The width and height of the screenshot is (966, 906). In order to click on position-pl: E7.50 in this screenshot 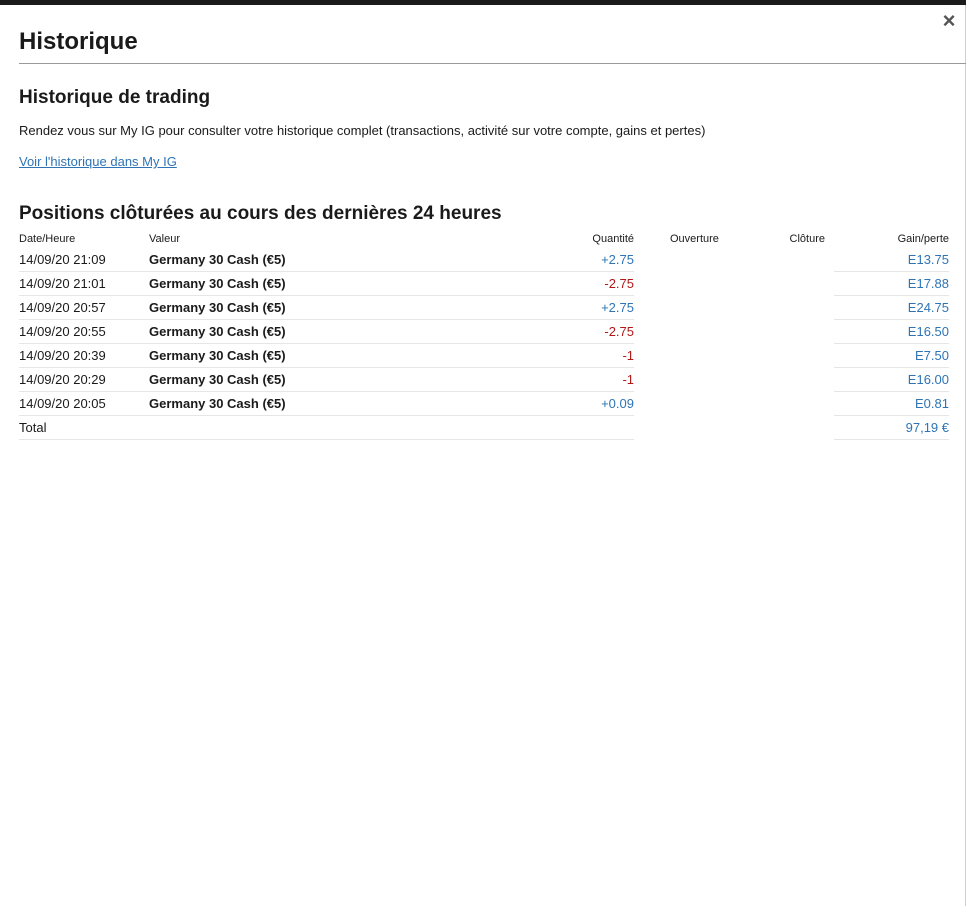, I will do `click(891, 355)`.